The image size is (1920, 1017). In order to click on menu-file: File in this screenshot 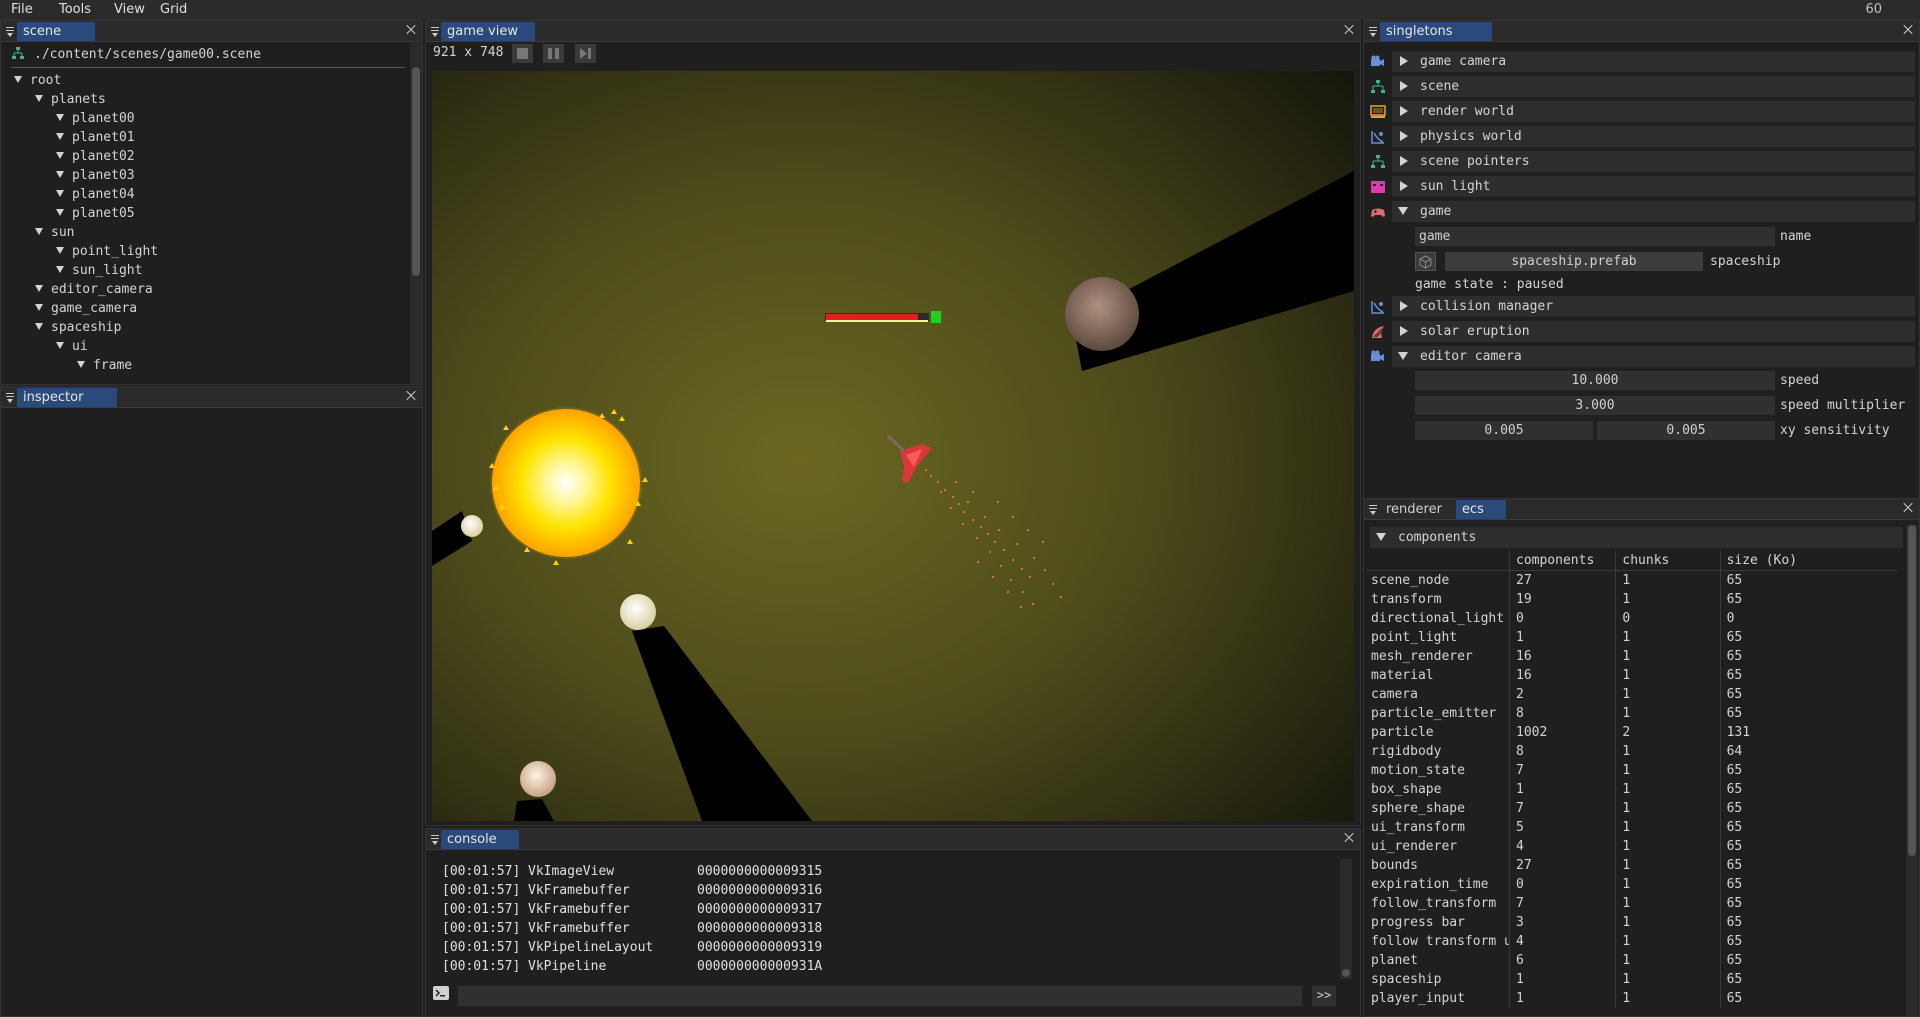, I will do `click(22, 9)`.